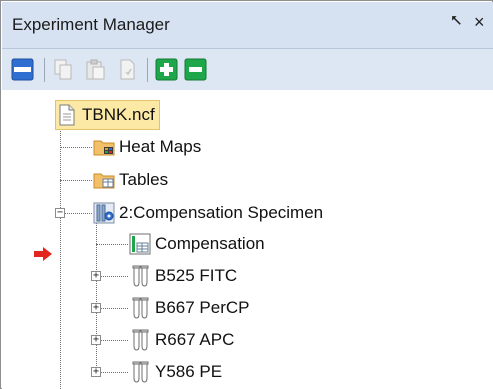  I want to click on pin-icon: ⭦, so click(456, 22).